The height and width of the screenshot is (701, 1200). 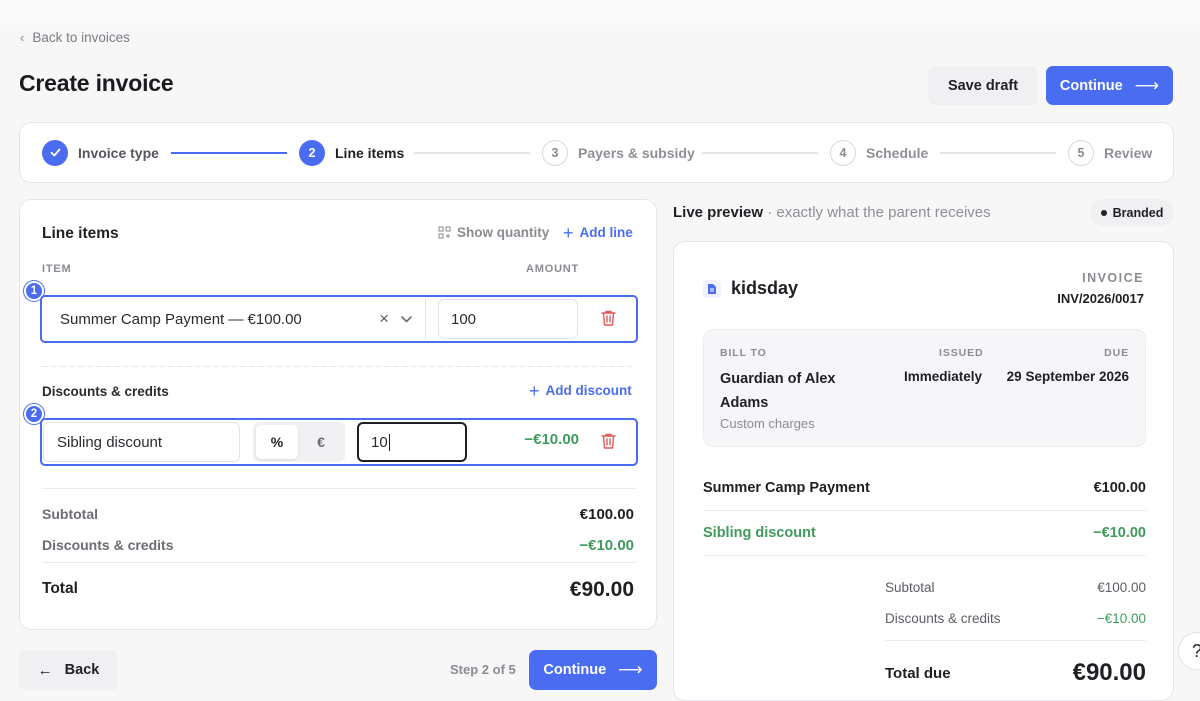 I want to click on discounts-label: Discounts & credits, so click(x=108, y=545).